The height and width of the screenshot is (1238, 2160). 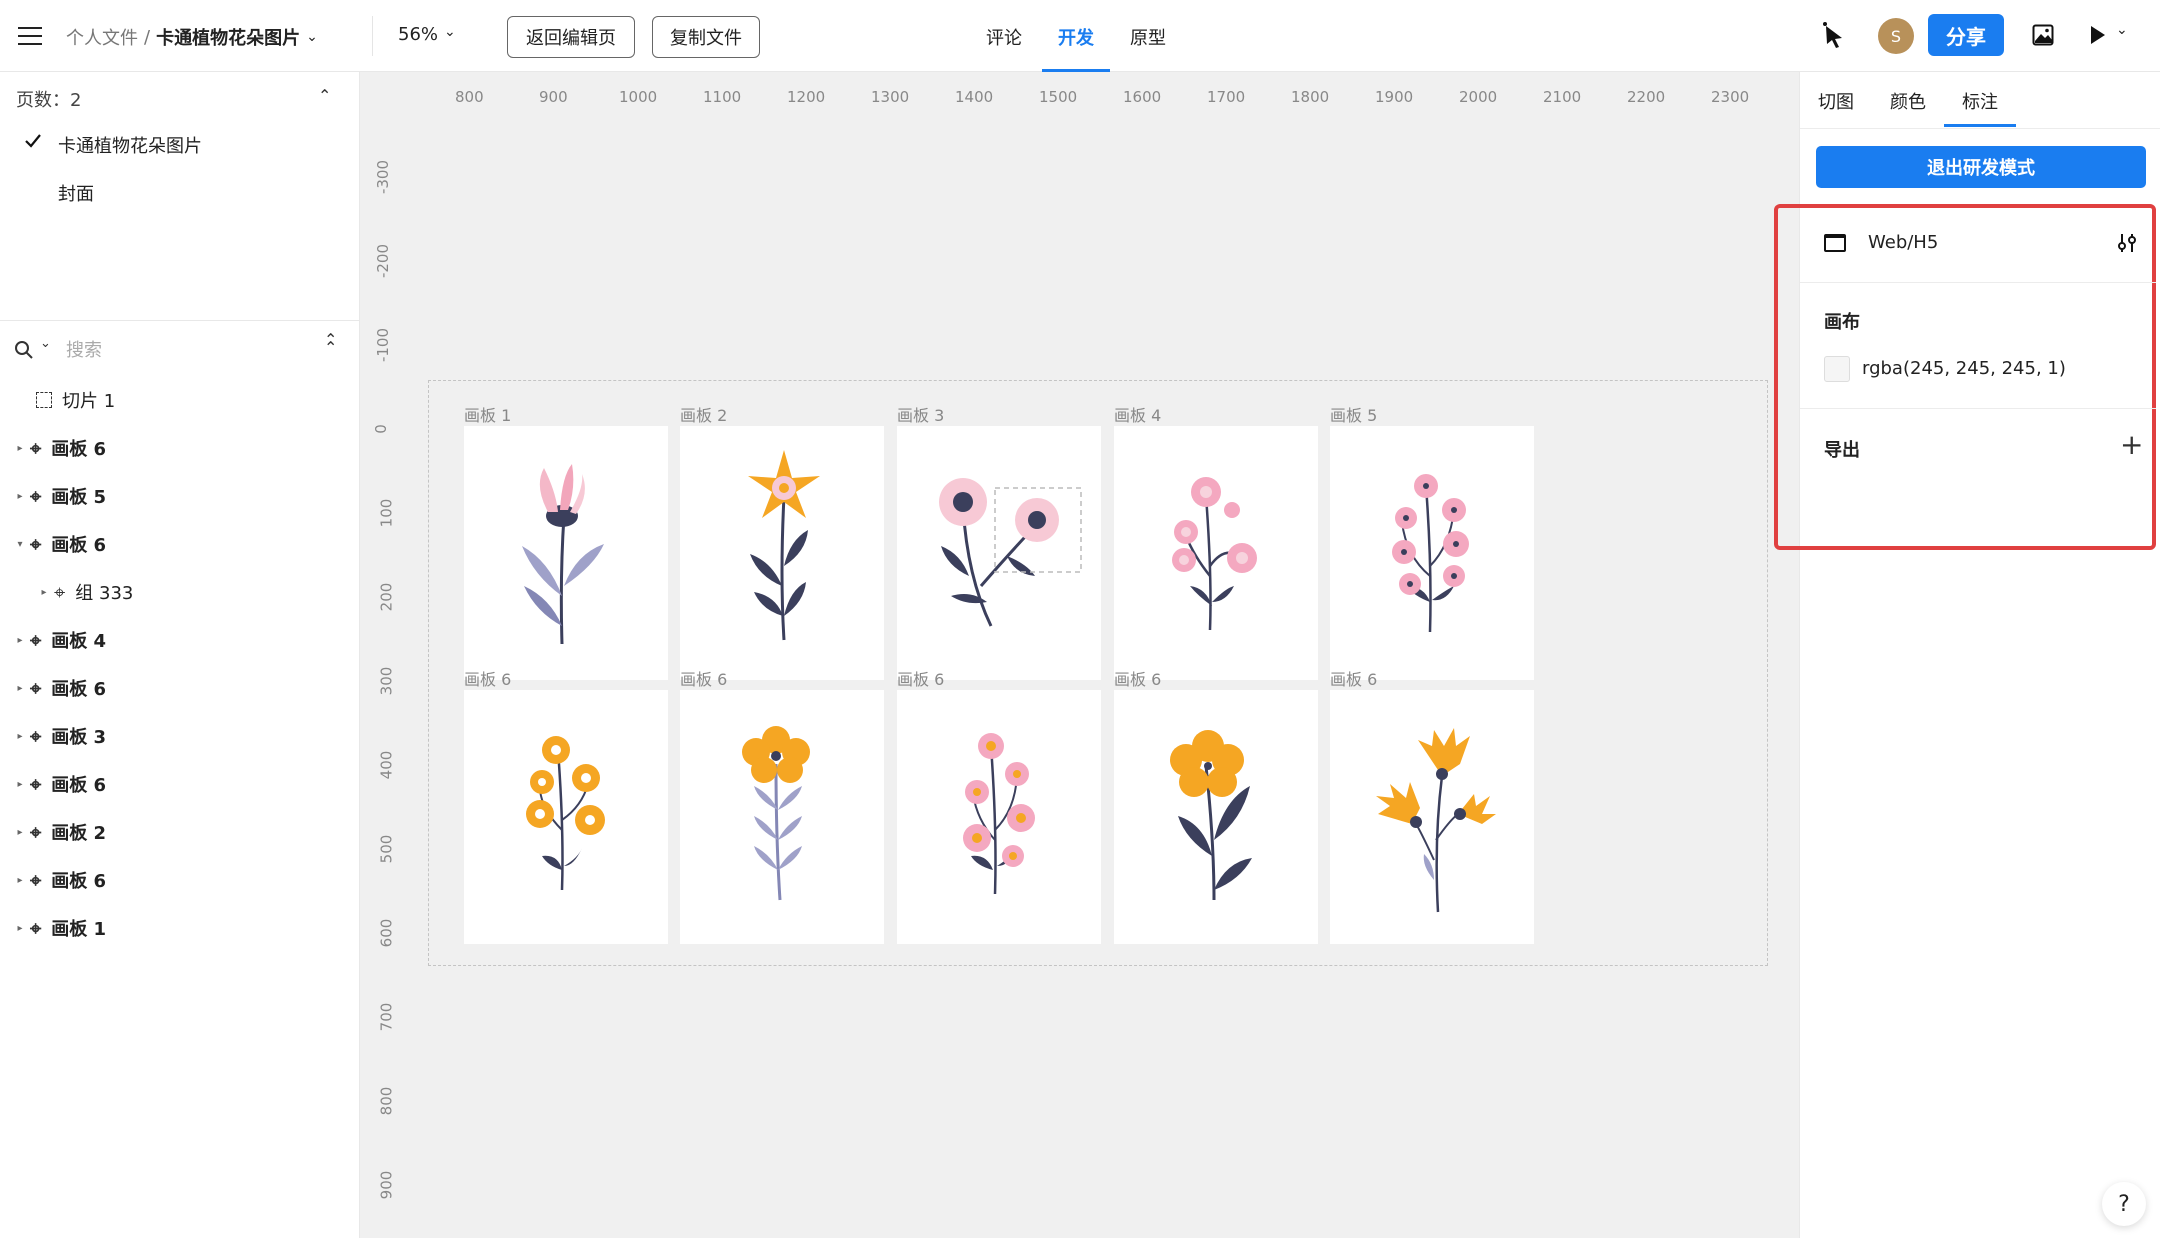 I want to click on layer-artboard: ▸ ⌖ 画板 3, so click(x=180, y=736).